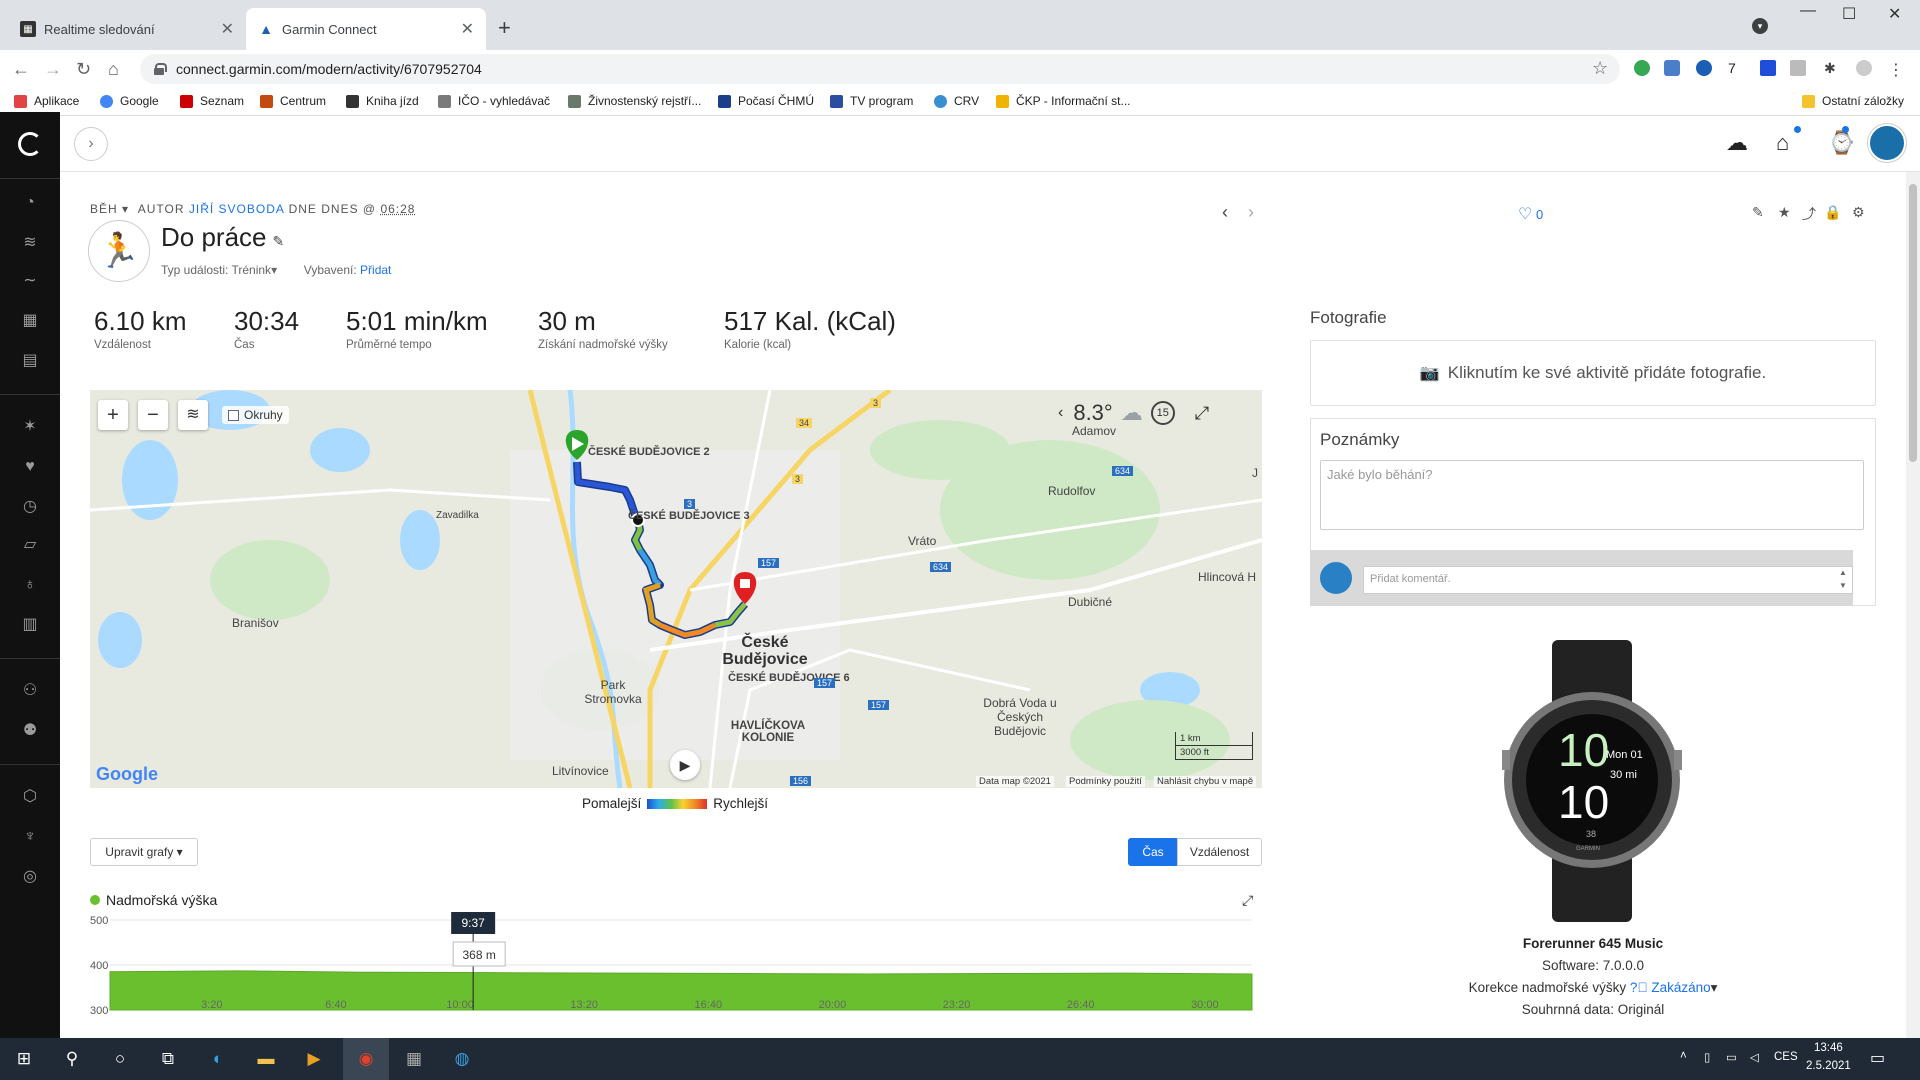 This screenshot has height=1080, width=1920. What do you see at coordinates (266, 1059) in the screenshot?
I see `file-explorer-icon: ▬` at bounding box center [266, 1059].